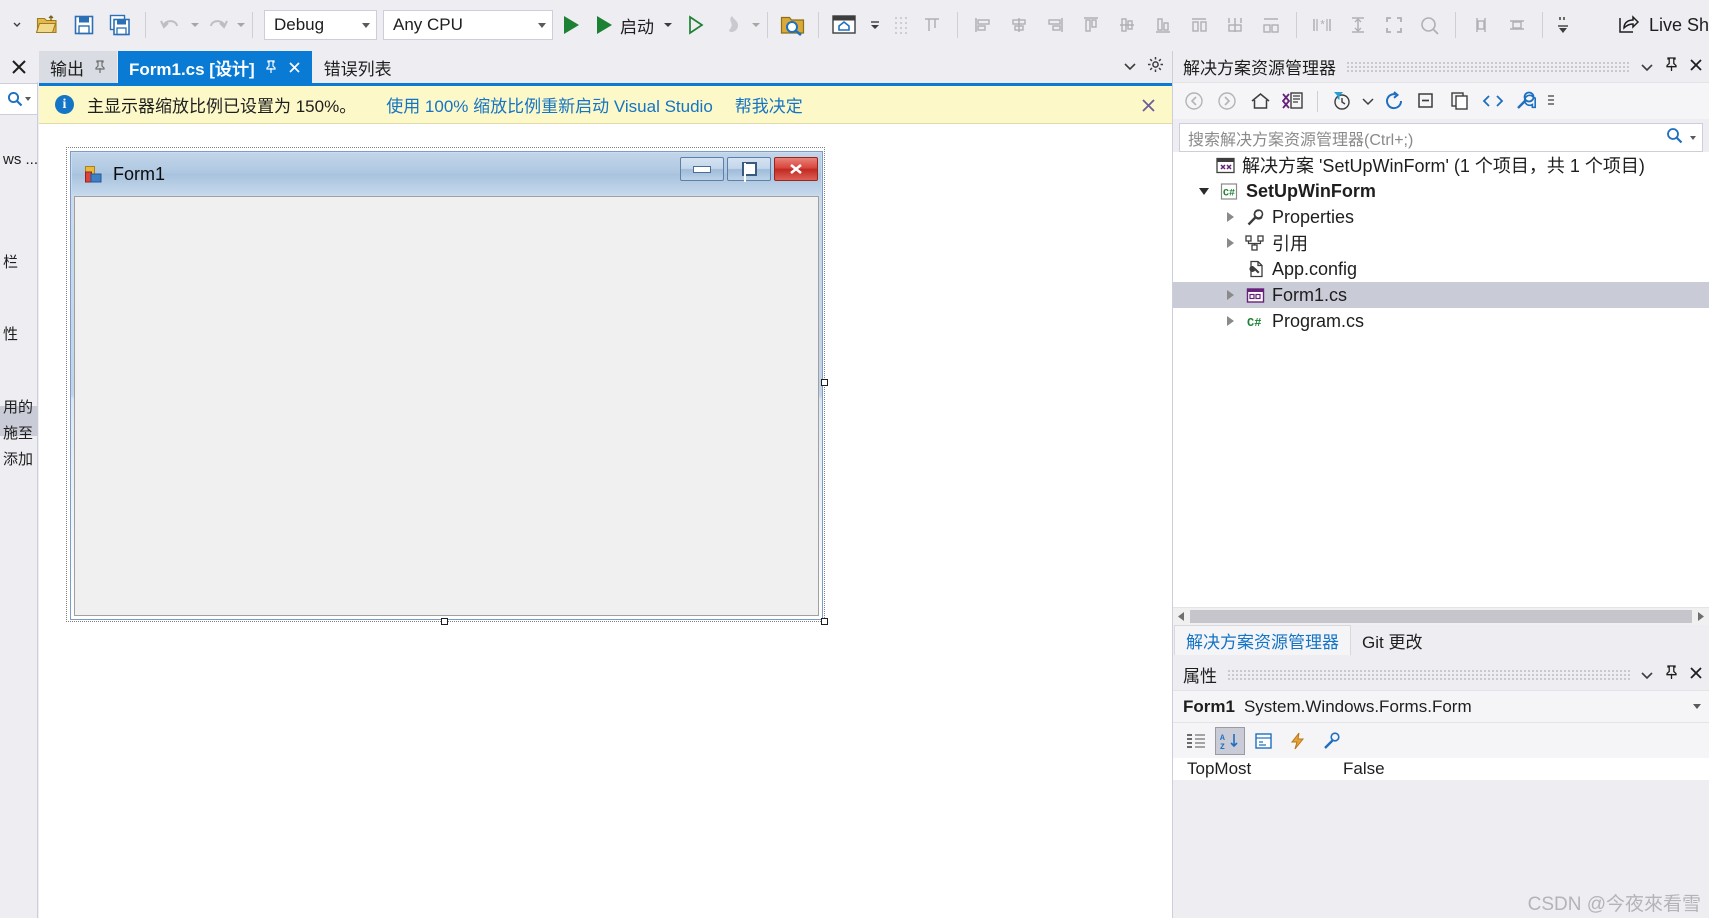 Image resolution: width=1709 pixels, height=918 pixels. I want to click on tab-output: 输出, so click(78, 67).